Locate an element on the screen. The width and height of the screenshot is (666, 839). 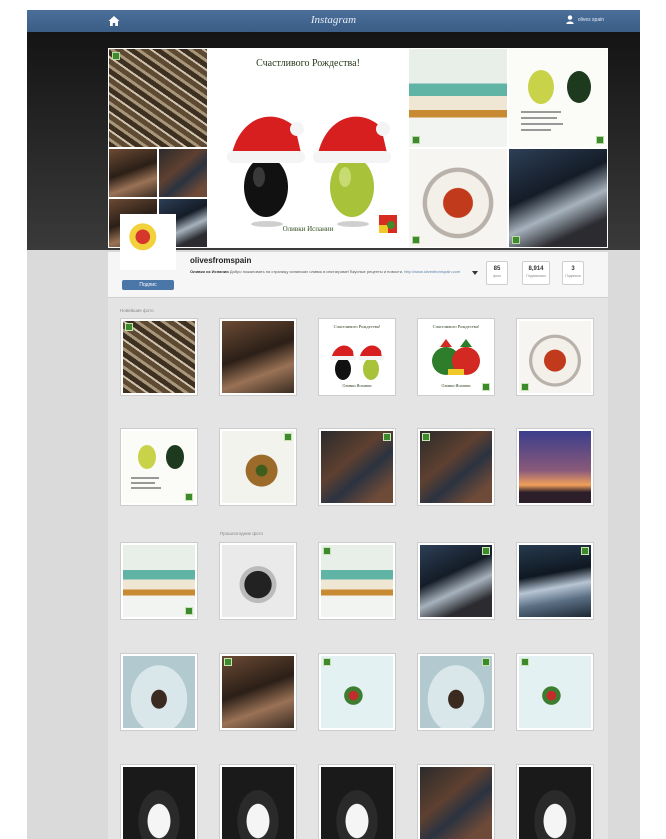
user-name: olives spain is located at coordinates (590, 19).